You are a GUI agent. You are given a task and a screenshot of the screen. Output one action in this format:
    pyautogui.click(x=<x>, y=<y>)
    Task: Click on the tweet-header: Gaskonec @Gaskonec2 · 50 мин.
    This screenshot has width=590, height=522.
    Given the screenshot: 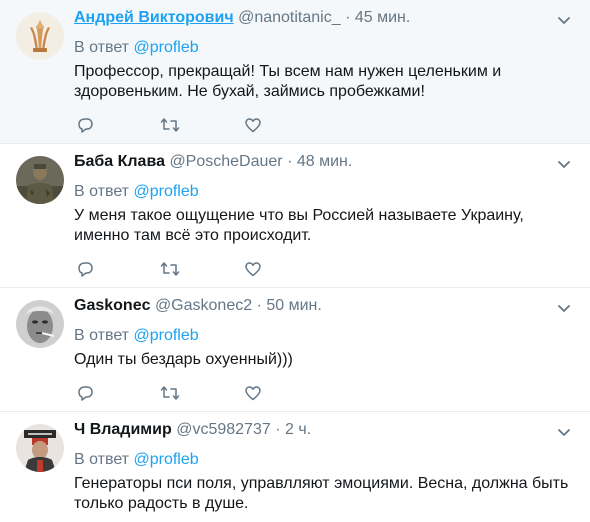 What is the action you would take?
    pyautogui.click(x=326, y=306)
    